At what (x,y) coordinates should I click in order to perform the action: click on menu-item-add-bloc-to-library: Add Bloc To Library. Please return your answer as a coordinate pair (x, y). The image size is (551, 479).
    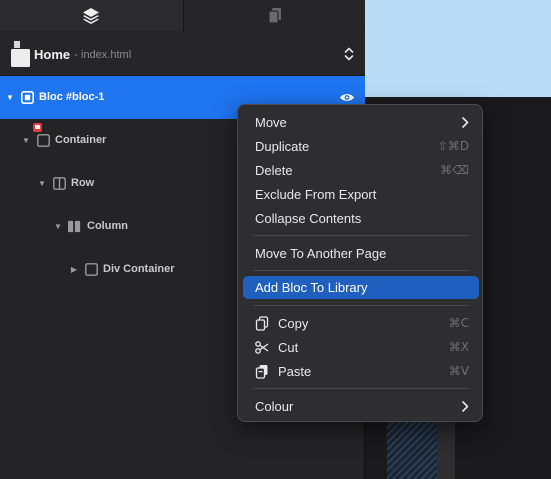
    Looking at the image, I should click on (361, 287).